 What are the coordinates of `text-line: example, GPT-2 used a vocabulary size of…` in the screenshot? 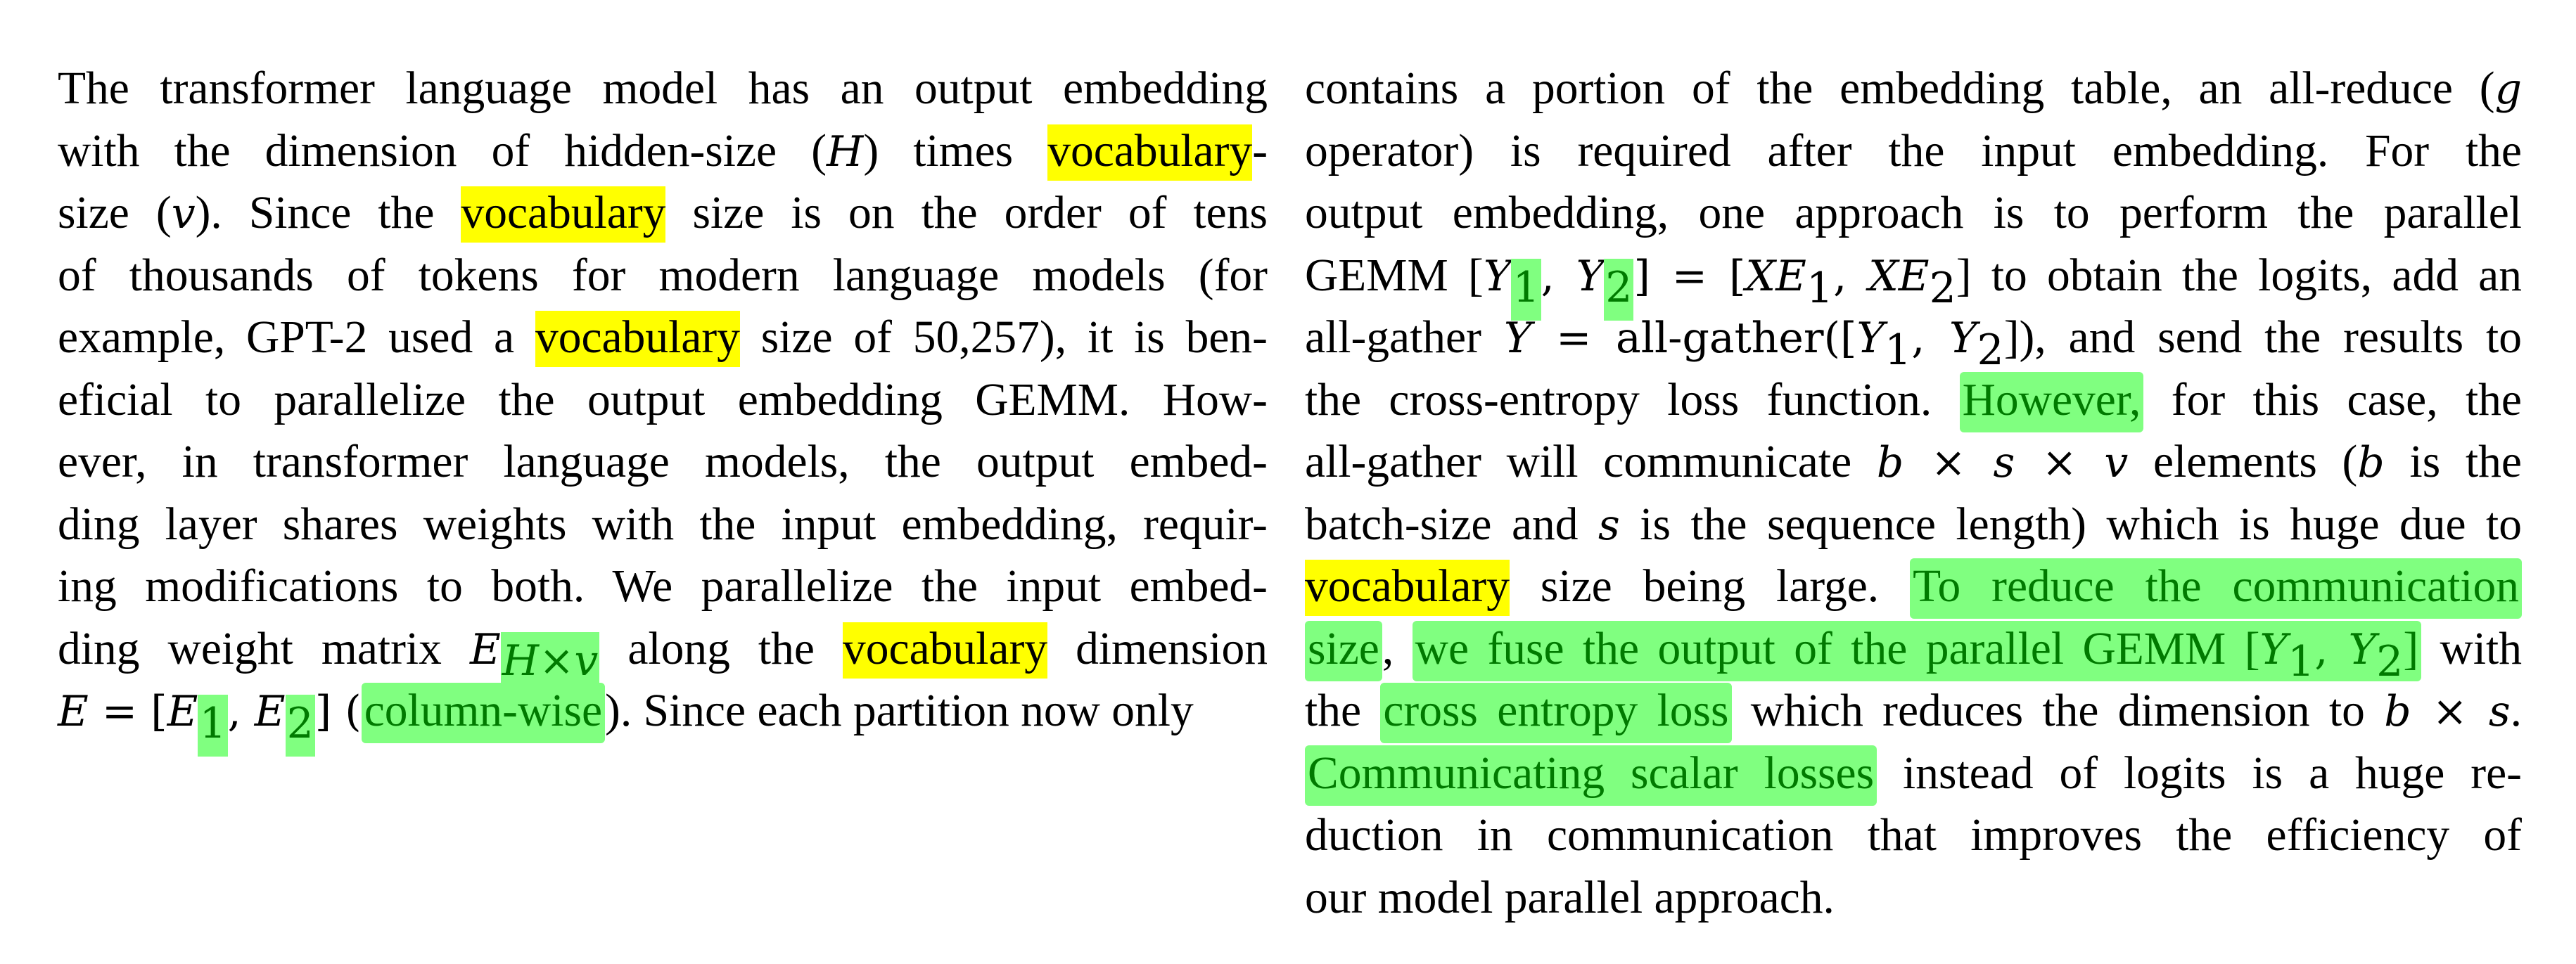 It's located at (663, 338).